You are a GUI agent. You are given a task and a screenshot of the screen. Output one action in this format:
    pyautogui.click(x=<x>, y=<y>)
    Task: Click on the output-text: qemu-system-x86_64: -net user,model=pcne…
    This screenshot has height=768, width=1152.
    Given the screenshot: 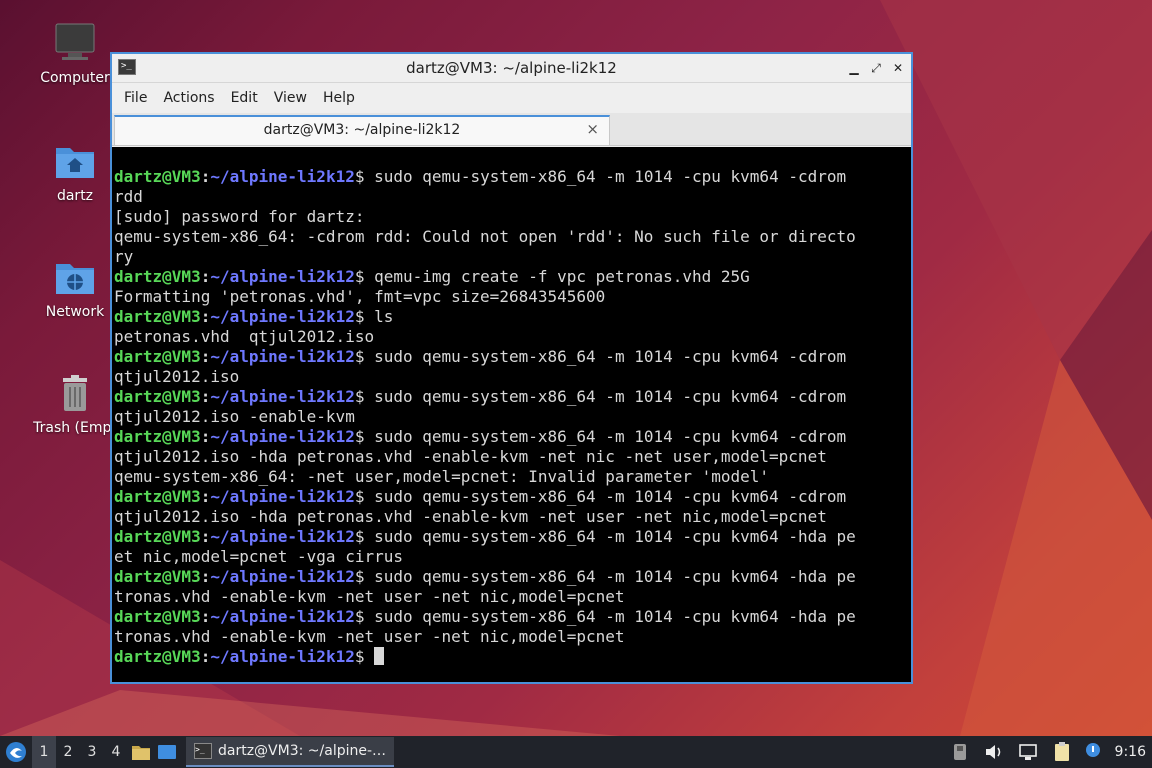 What is the action you would take?
    pyautogui.click(x=442, y=476)
    